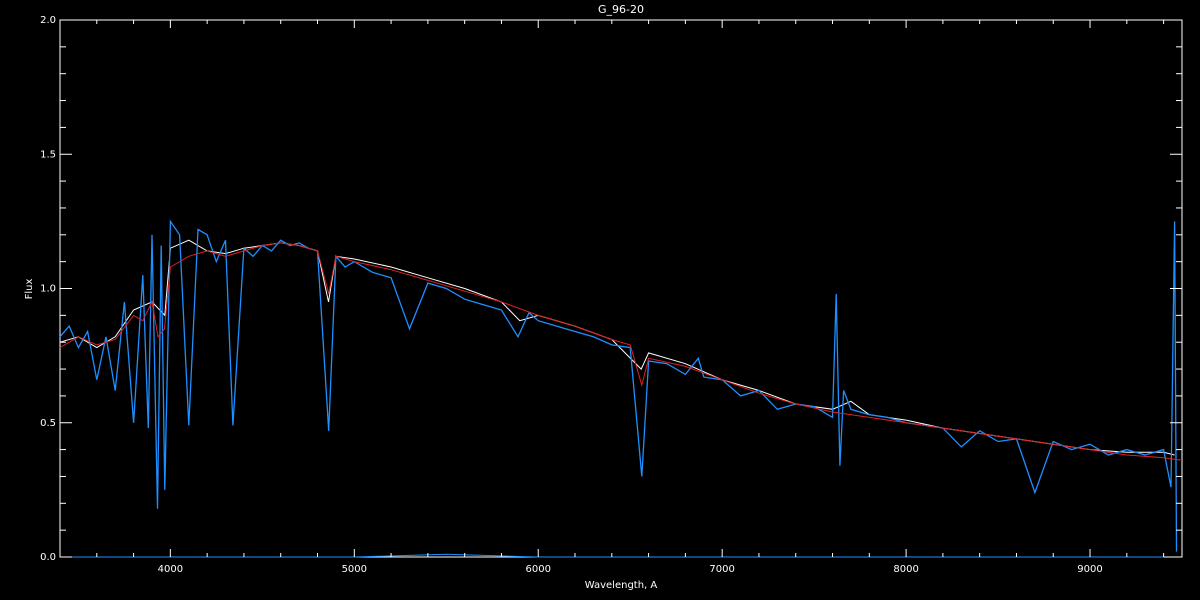  What do you see at coordinates (905, 569) in the screenshot?
I see `x-tick-label: 8000` at bounding box center [905, 569].